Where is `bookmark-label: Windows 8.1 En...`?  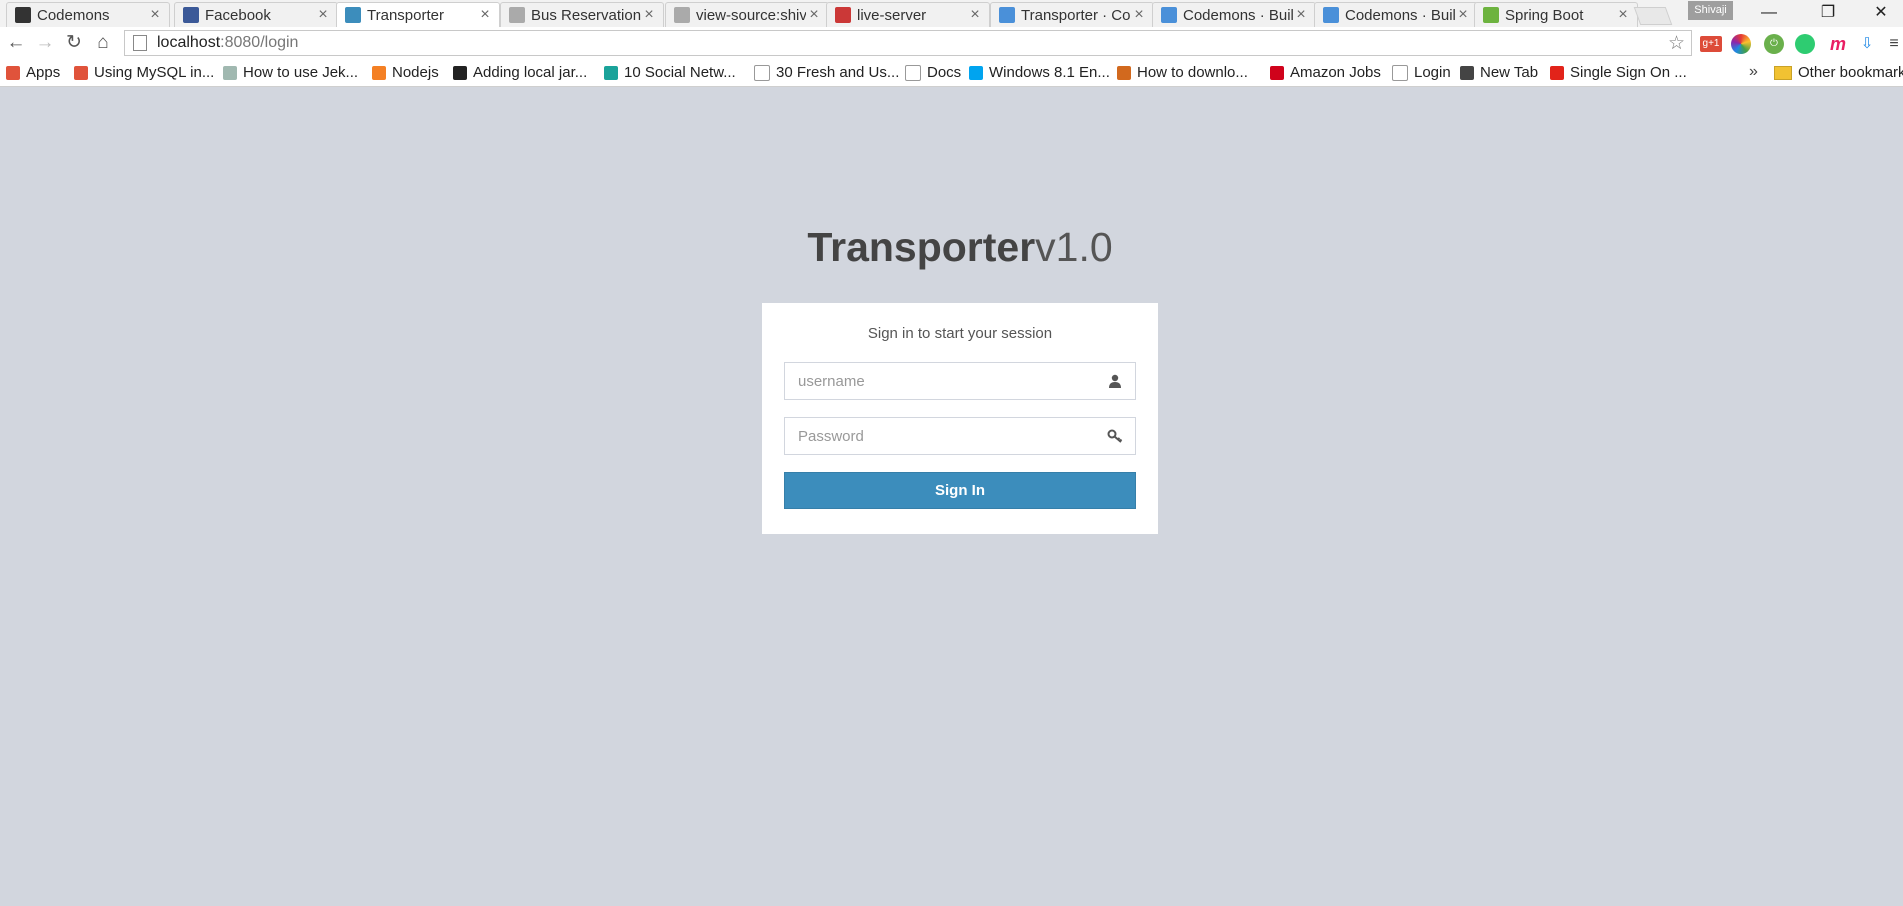
bookmark-label: Windows 8.1 En... is located at coordinates (1049, 72).